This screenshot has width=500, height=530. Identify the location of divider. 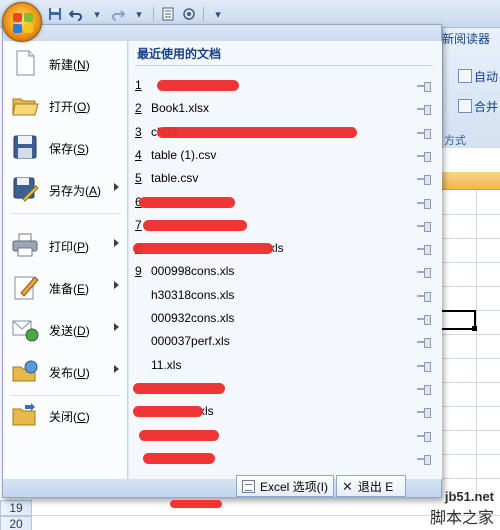
(284, 65).